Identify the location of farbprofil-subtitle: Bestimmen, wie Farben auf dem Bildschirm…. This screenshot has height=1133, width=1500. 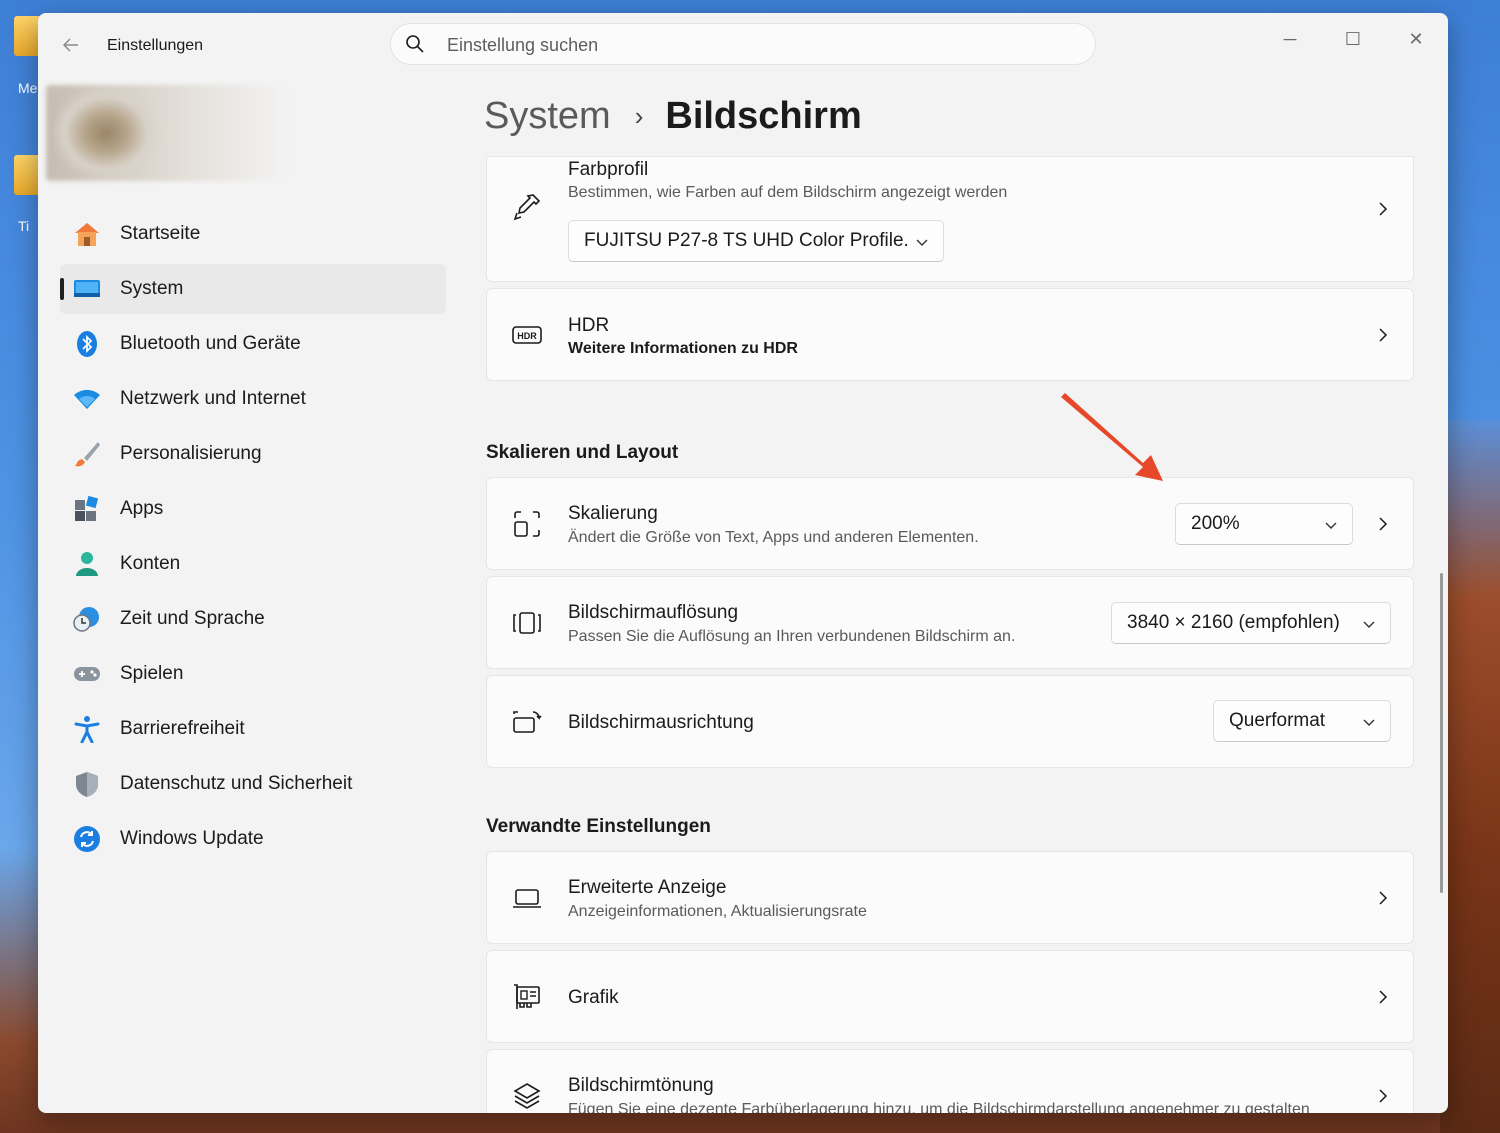
(788, 192).